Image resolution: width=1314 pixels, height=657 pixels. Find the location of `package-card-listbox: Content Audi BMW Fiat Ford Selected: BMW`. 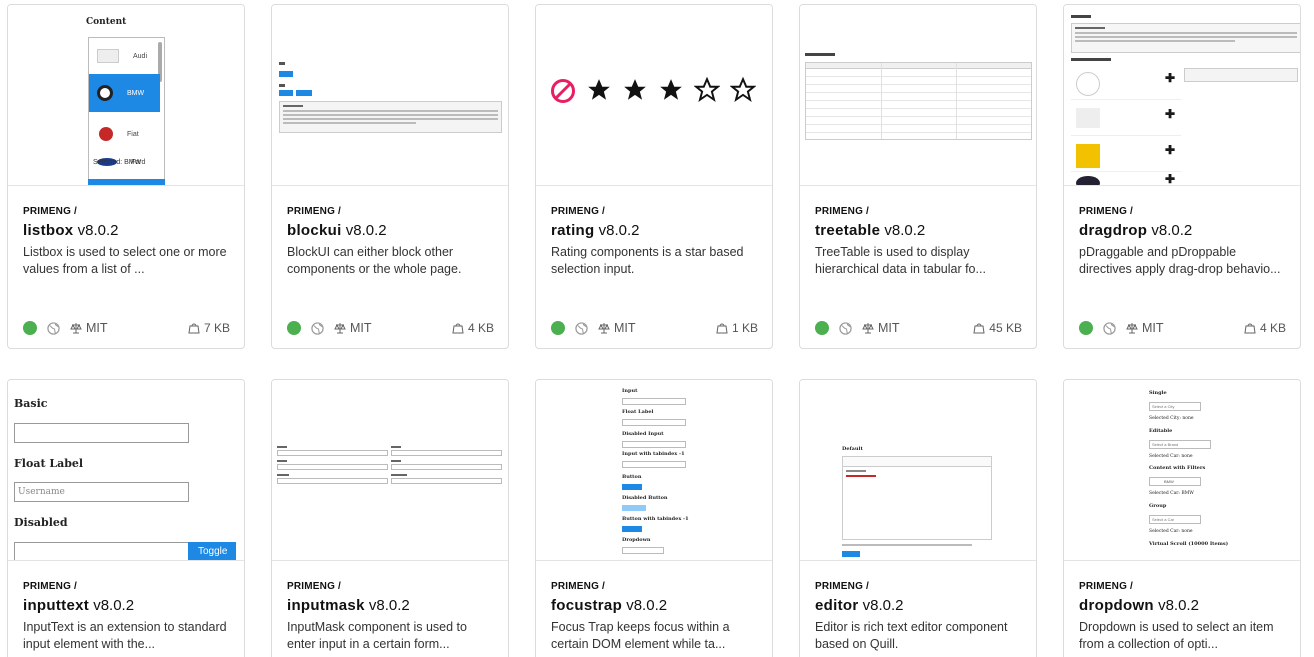

package-card-listbox: Content Audi BMW Fiat Ford Selected: BMW is located at coordinates (126, 176).